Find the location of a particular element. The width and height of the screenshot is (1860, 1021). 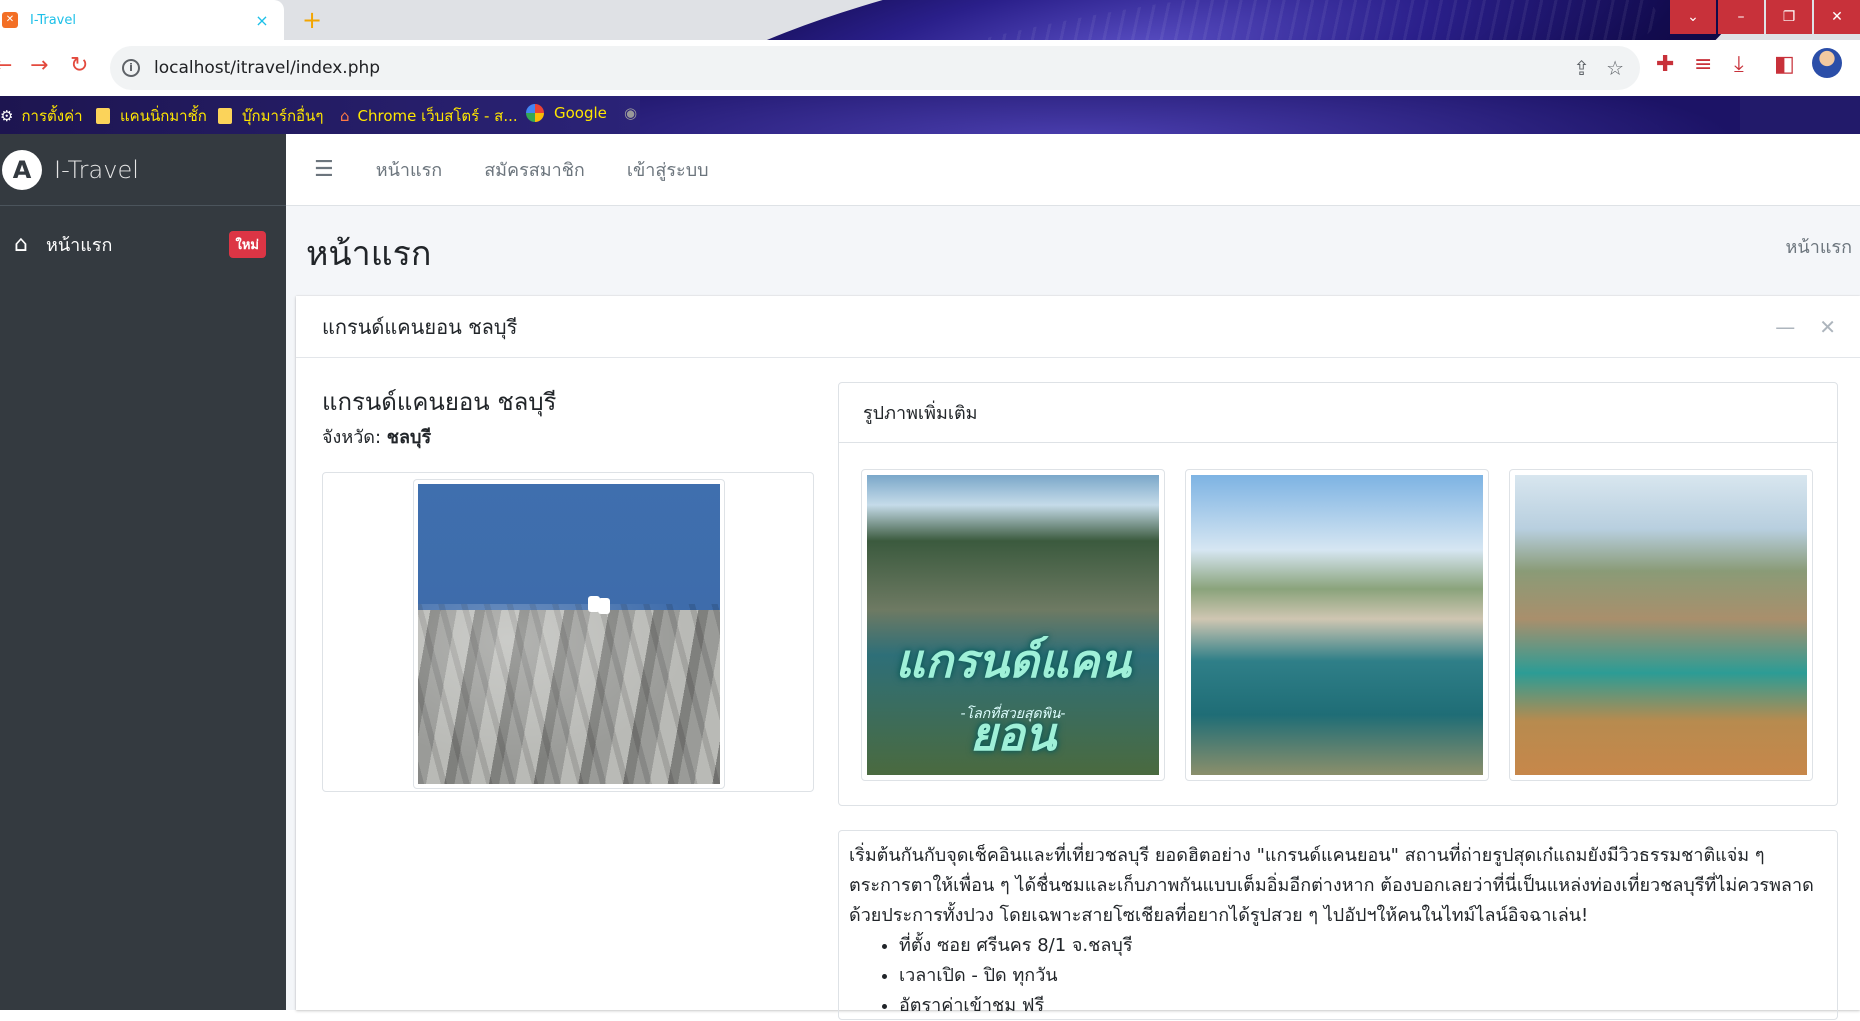

menu-toggle-icon: ☰ is located at coordinates (324, 169).